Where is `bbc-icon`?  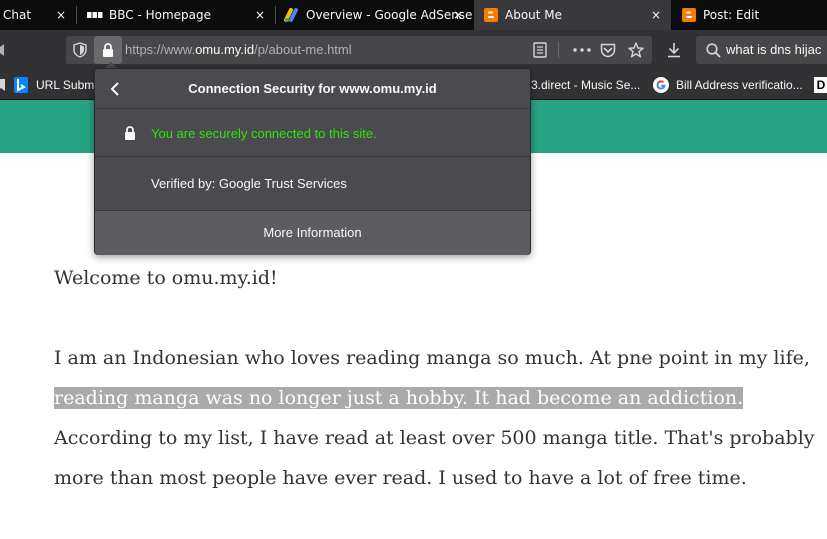 bbc-icon is located at coordinates (95, 15).